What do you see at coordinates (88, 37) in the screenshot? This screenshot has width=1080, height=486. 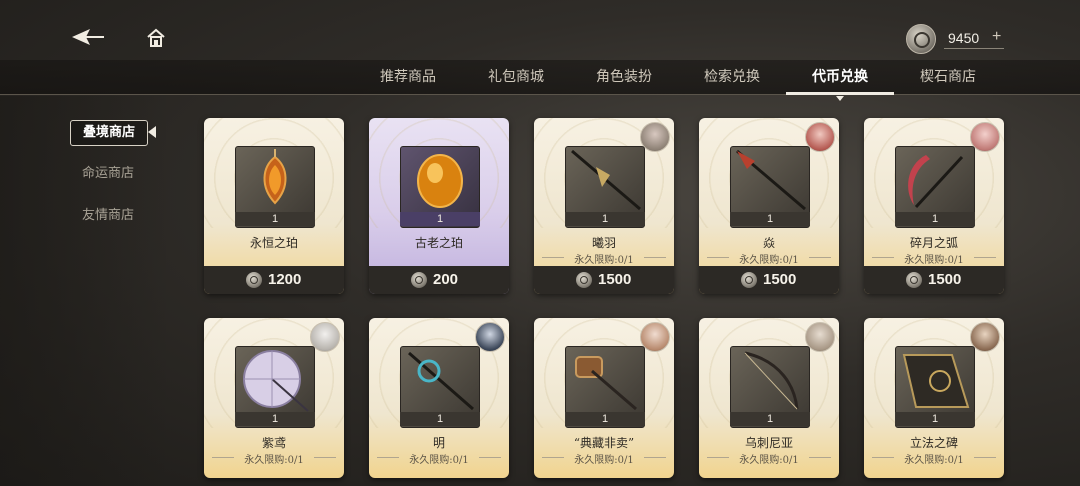 I see `back-arrow-icon` at bounding box center [88, 37].